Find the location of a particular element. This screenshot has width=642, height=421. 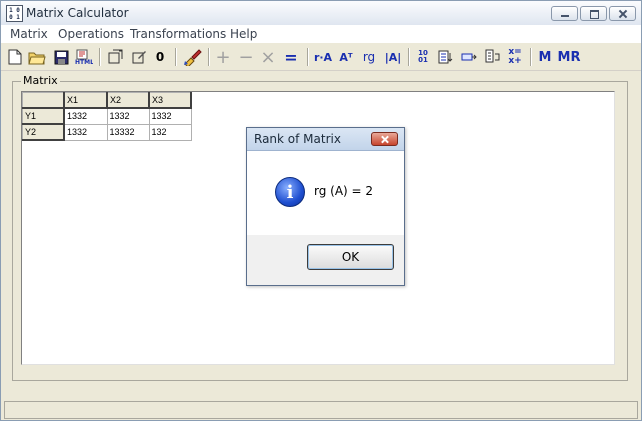

menu-transformations: Transformations is located at coordinates (178, 34).